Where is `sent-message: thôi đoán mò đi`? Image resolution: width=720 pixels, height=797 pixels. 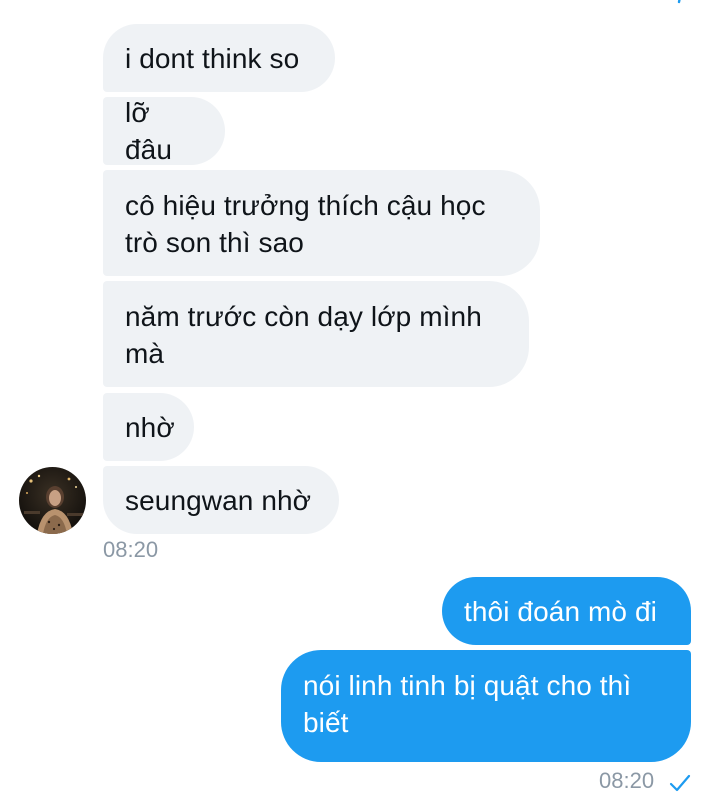 sent-message: thôi đoán mò đi is located at coordinates (566, 611).